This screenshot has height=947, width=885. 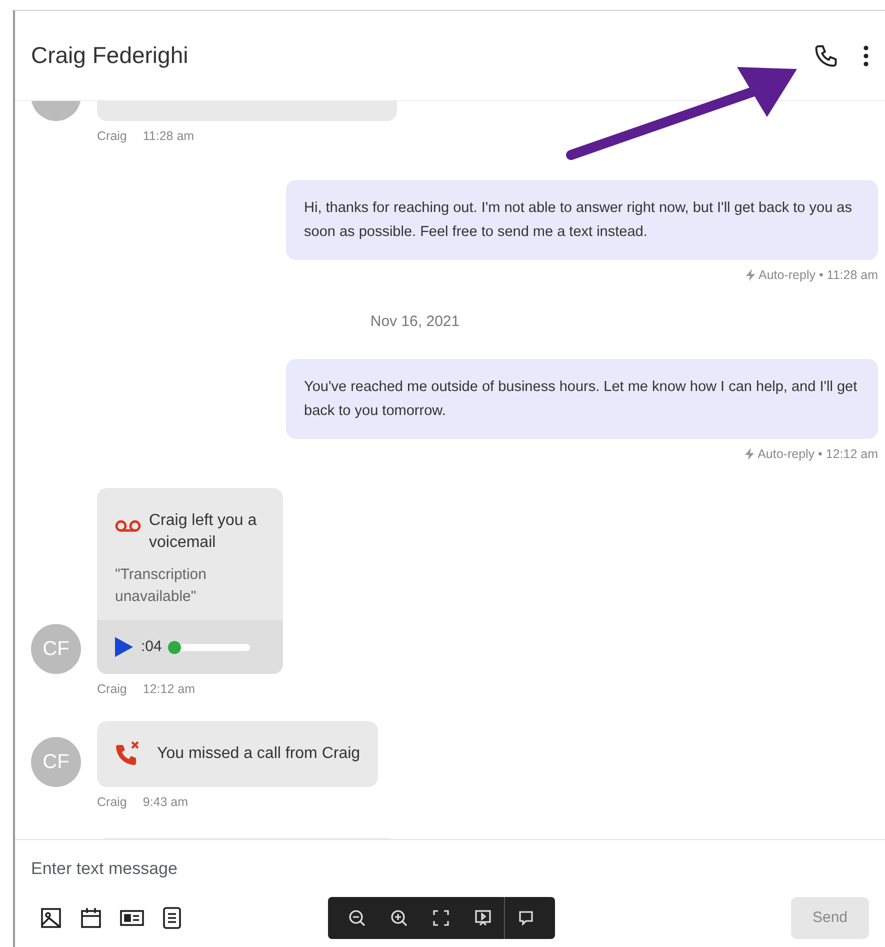 I want to click on message-bubble: Hi, thanks for reaching out. I'm not able to answer right now, but I'll get back to you as soon as possible. Feel free to send me a text instead., so click(x=582, y=220).